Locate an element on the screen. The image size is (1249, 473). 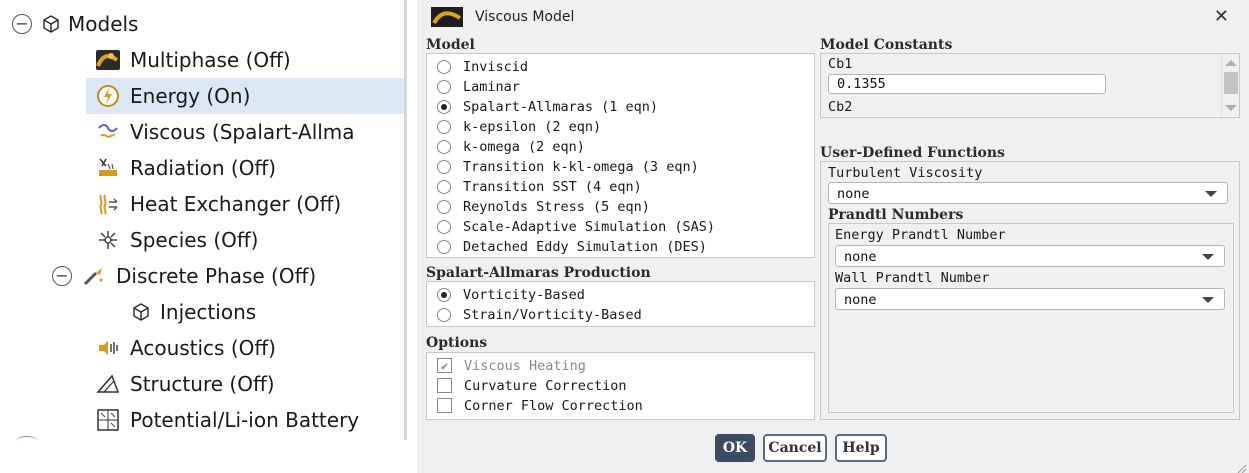
tree-item-heat-exchanger: Heat Exchanger (Off) is located at coordinates (217, 204).